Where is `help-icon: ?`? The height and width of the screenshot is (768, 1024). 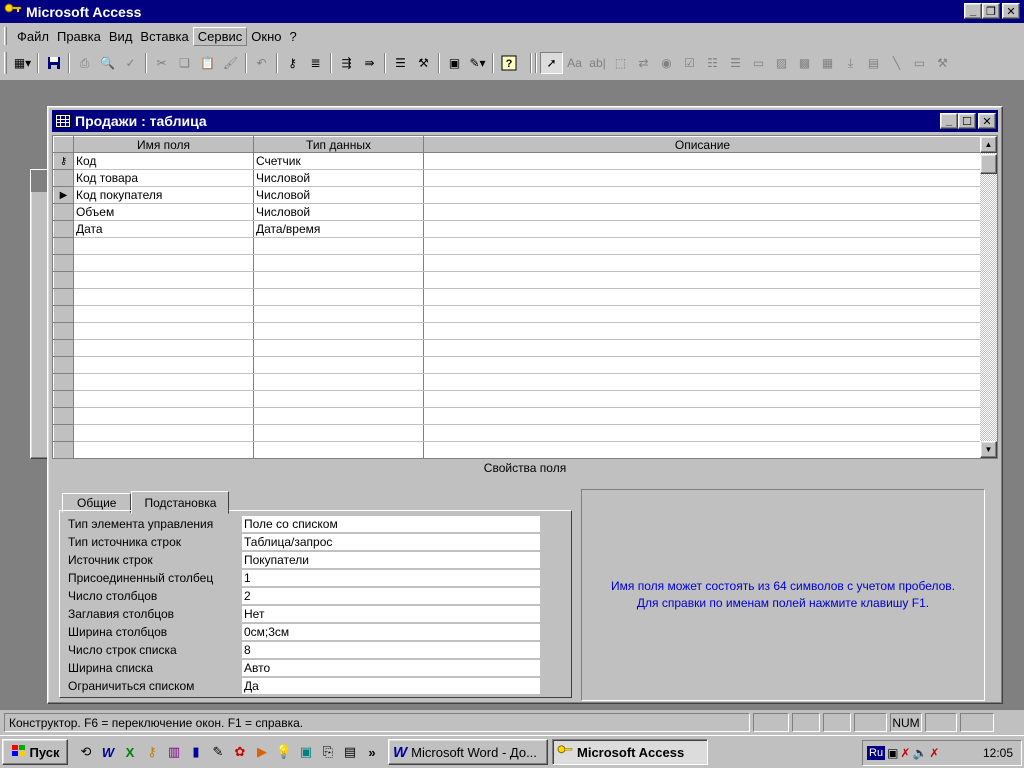
help-icon: ? is located at coordinates (508, 63).